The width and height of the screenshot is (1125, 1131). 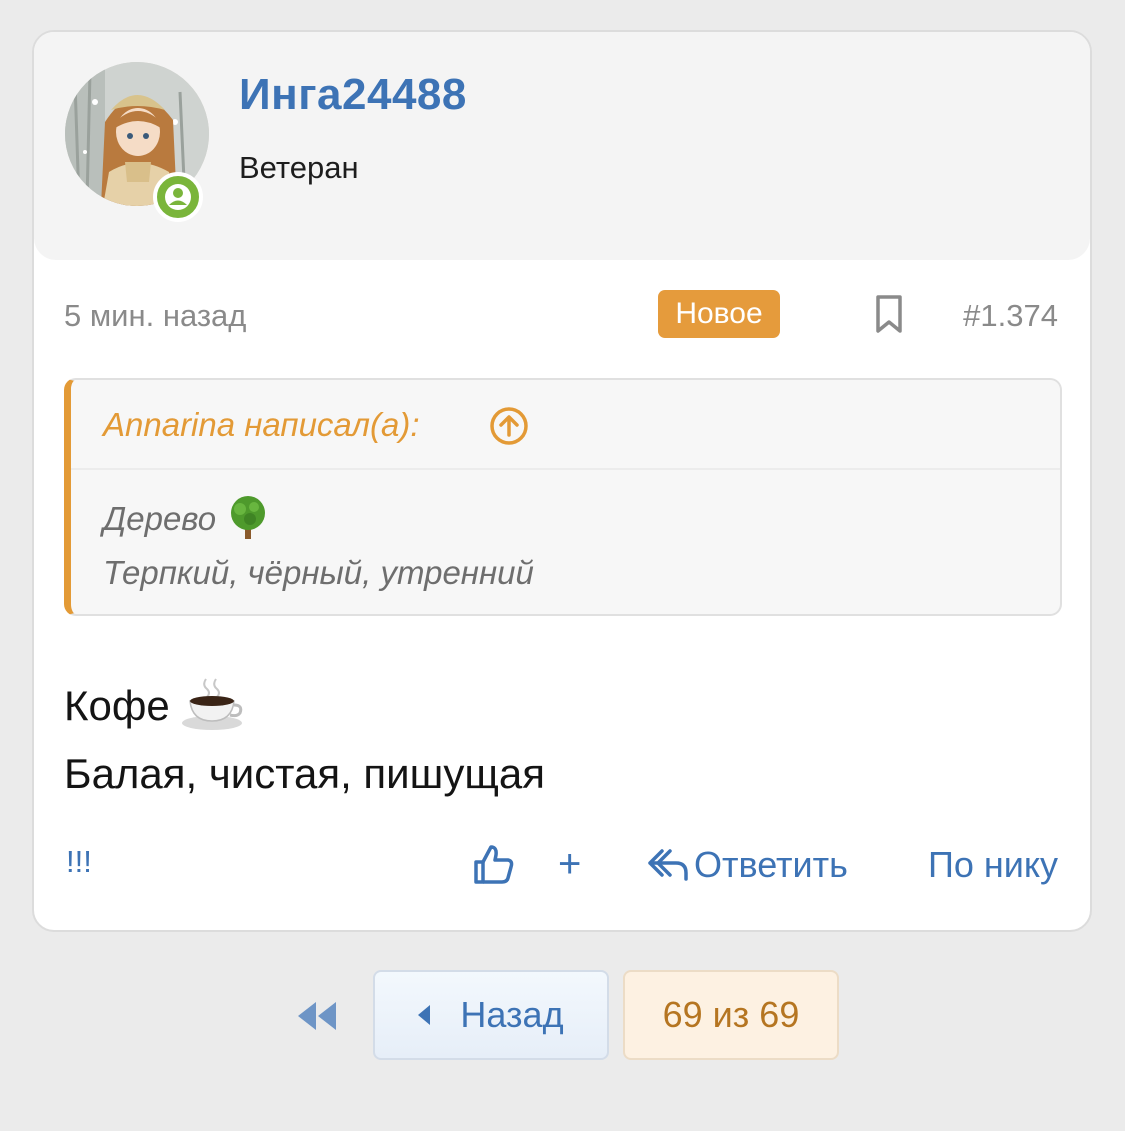 What do you see at coordinates (993, 865) in the screenshot?
I see `by-nick-button: По нику` at bounding box center [993, 865].